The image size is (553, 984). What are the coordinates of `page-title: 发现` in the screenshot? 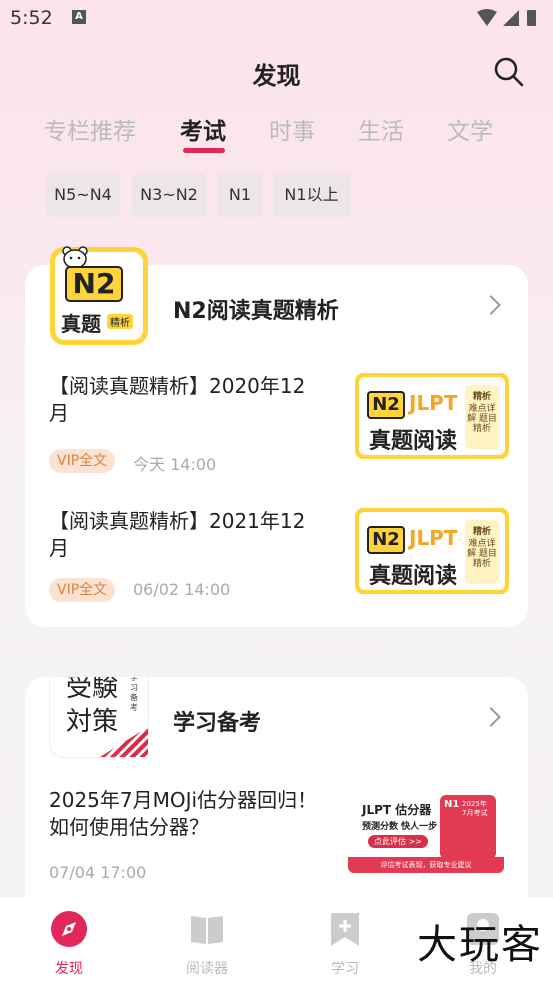 It's located at (276, 76).